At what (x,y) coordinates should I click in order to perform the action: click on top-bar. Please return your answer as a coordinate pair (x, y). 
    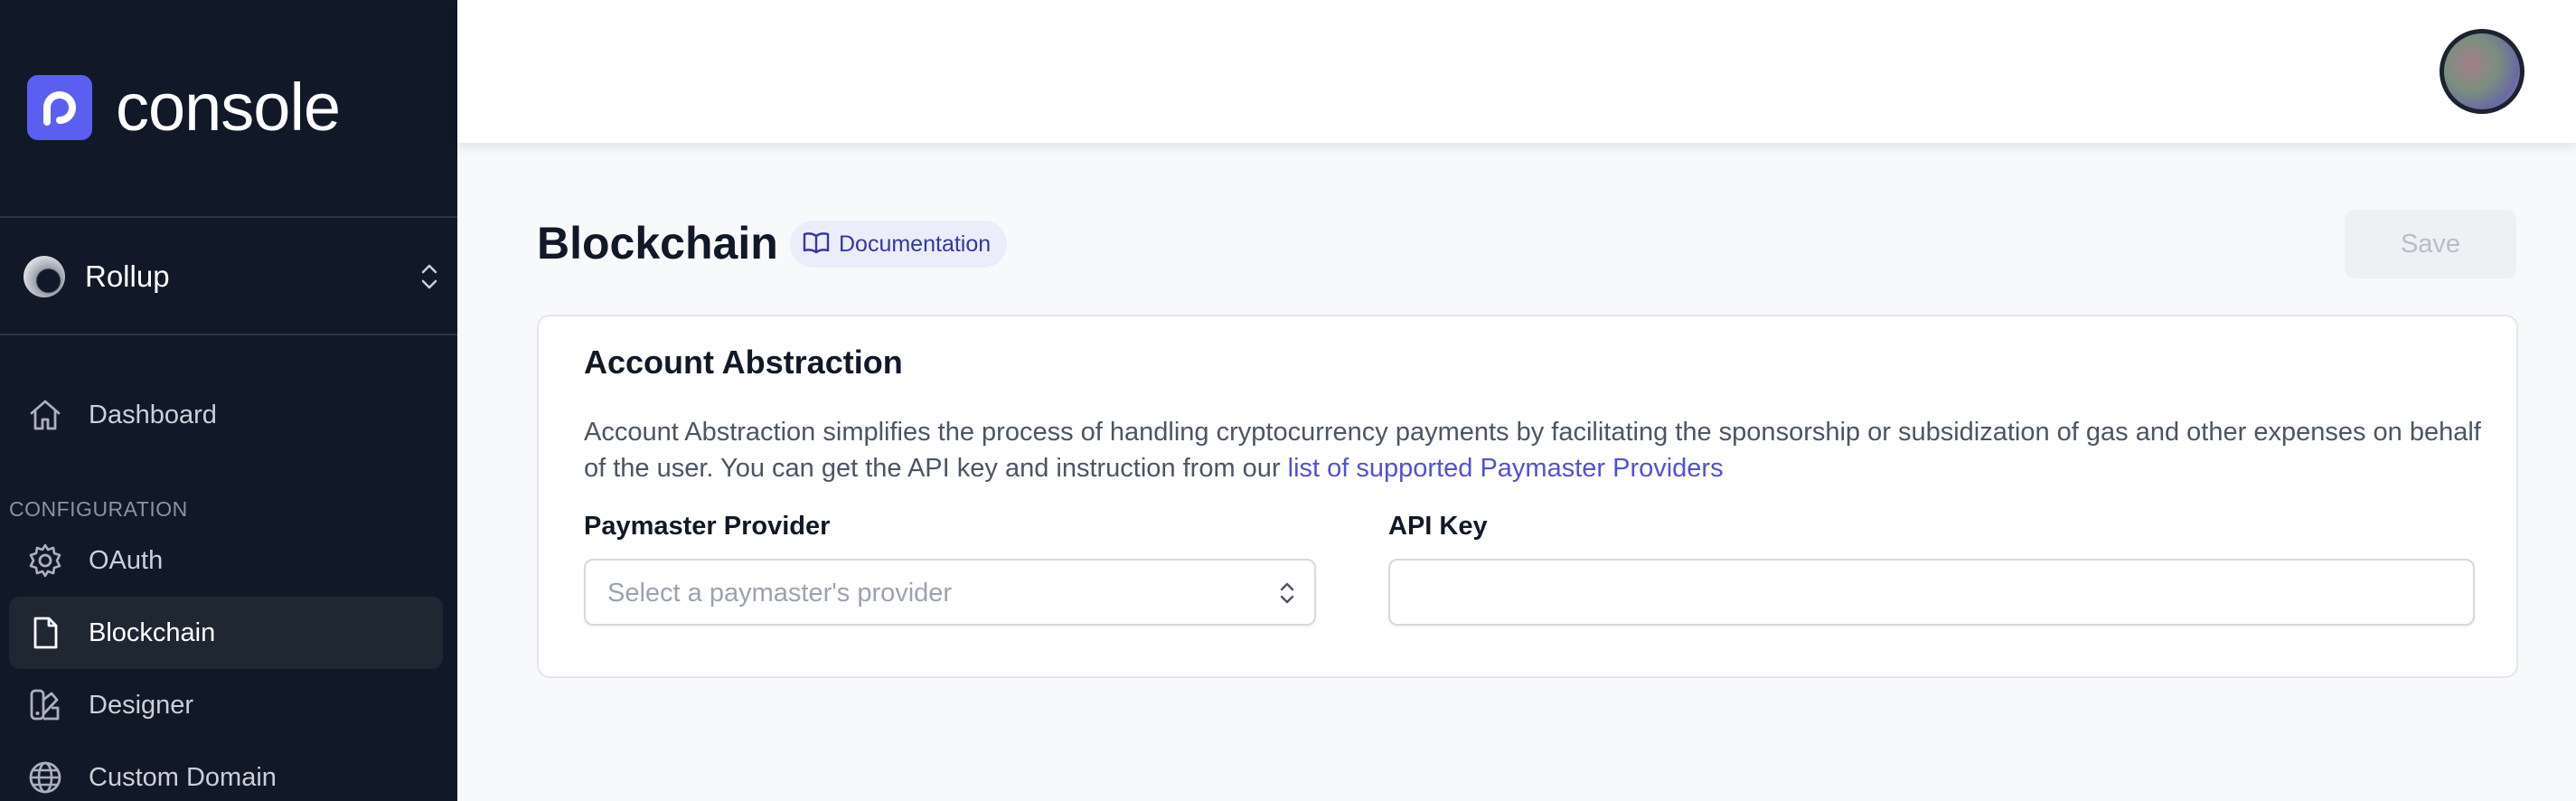
    Looking at the image, I should click on (1517, 71).